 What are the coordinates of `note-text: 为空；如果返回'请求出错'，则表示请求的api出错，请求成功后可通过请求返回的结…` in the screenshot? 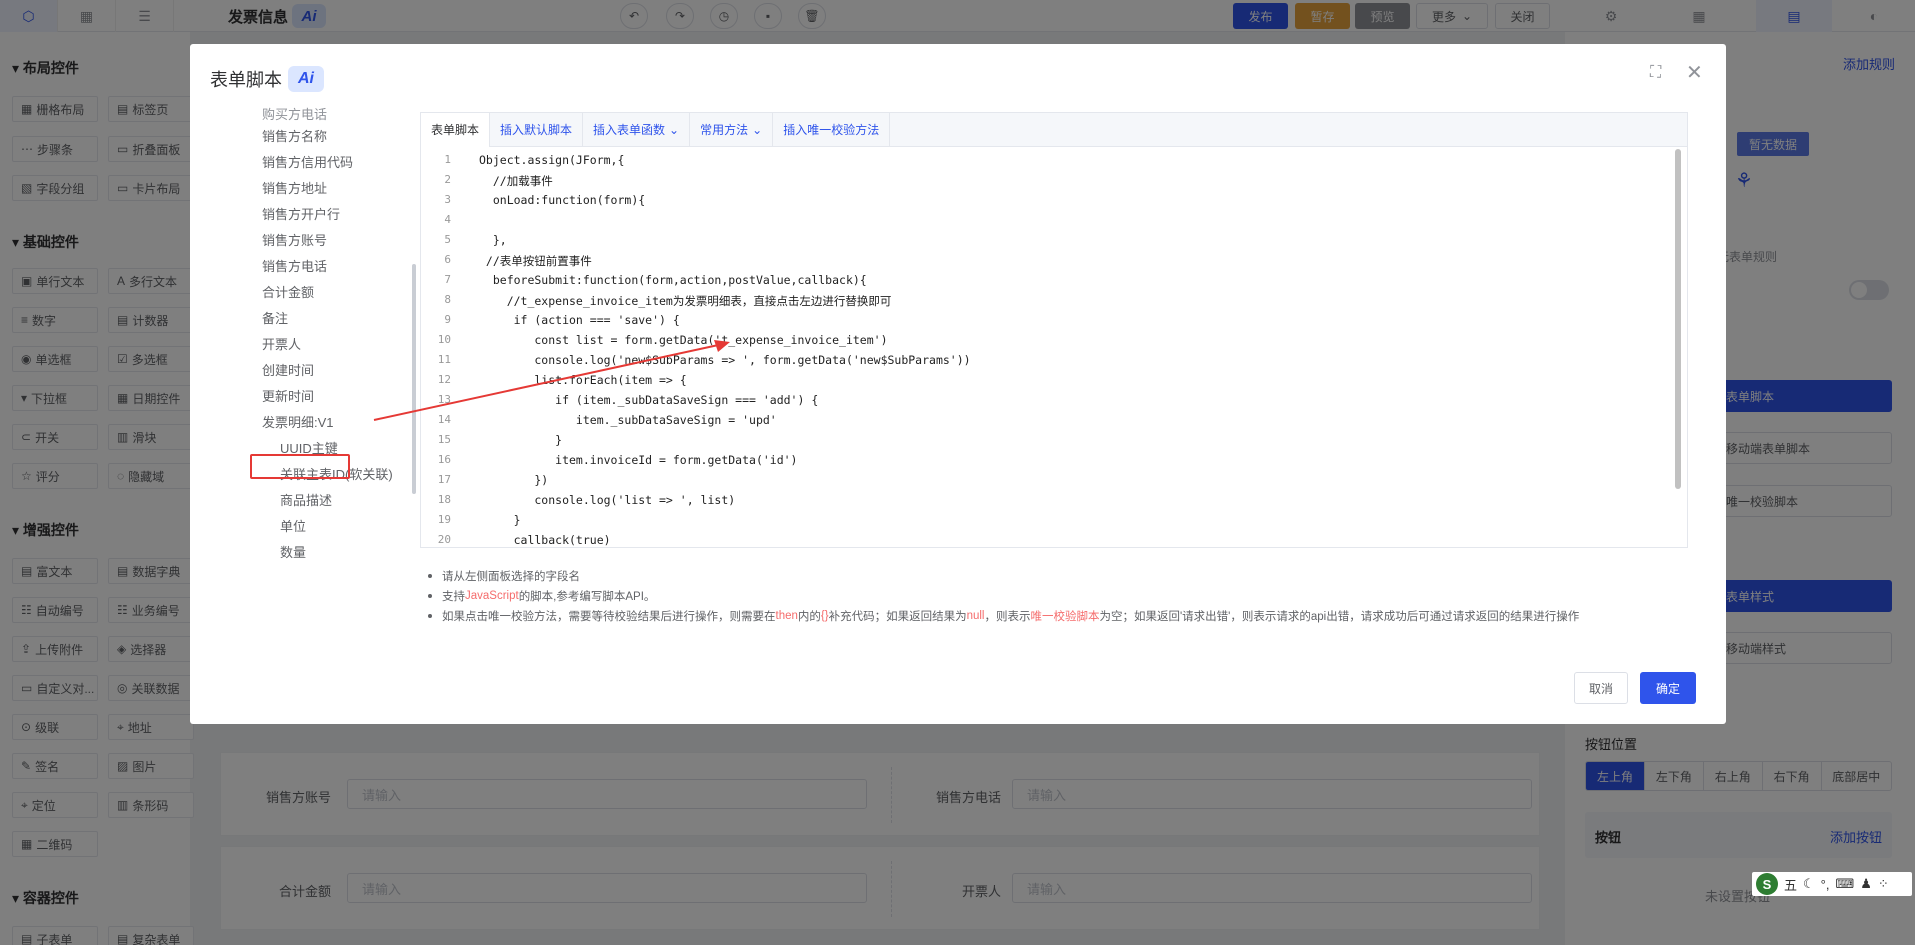 It's located at (1339, 617).